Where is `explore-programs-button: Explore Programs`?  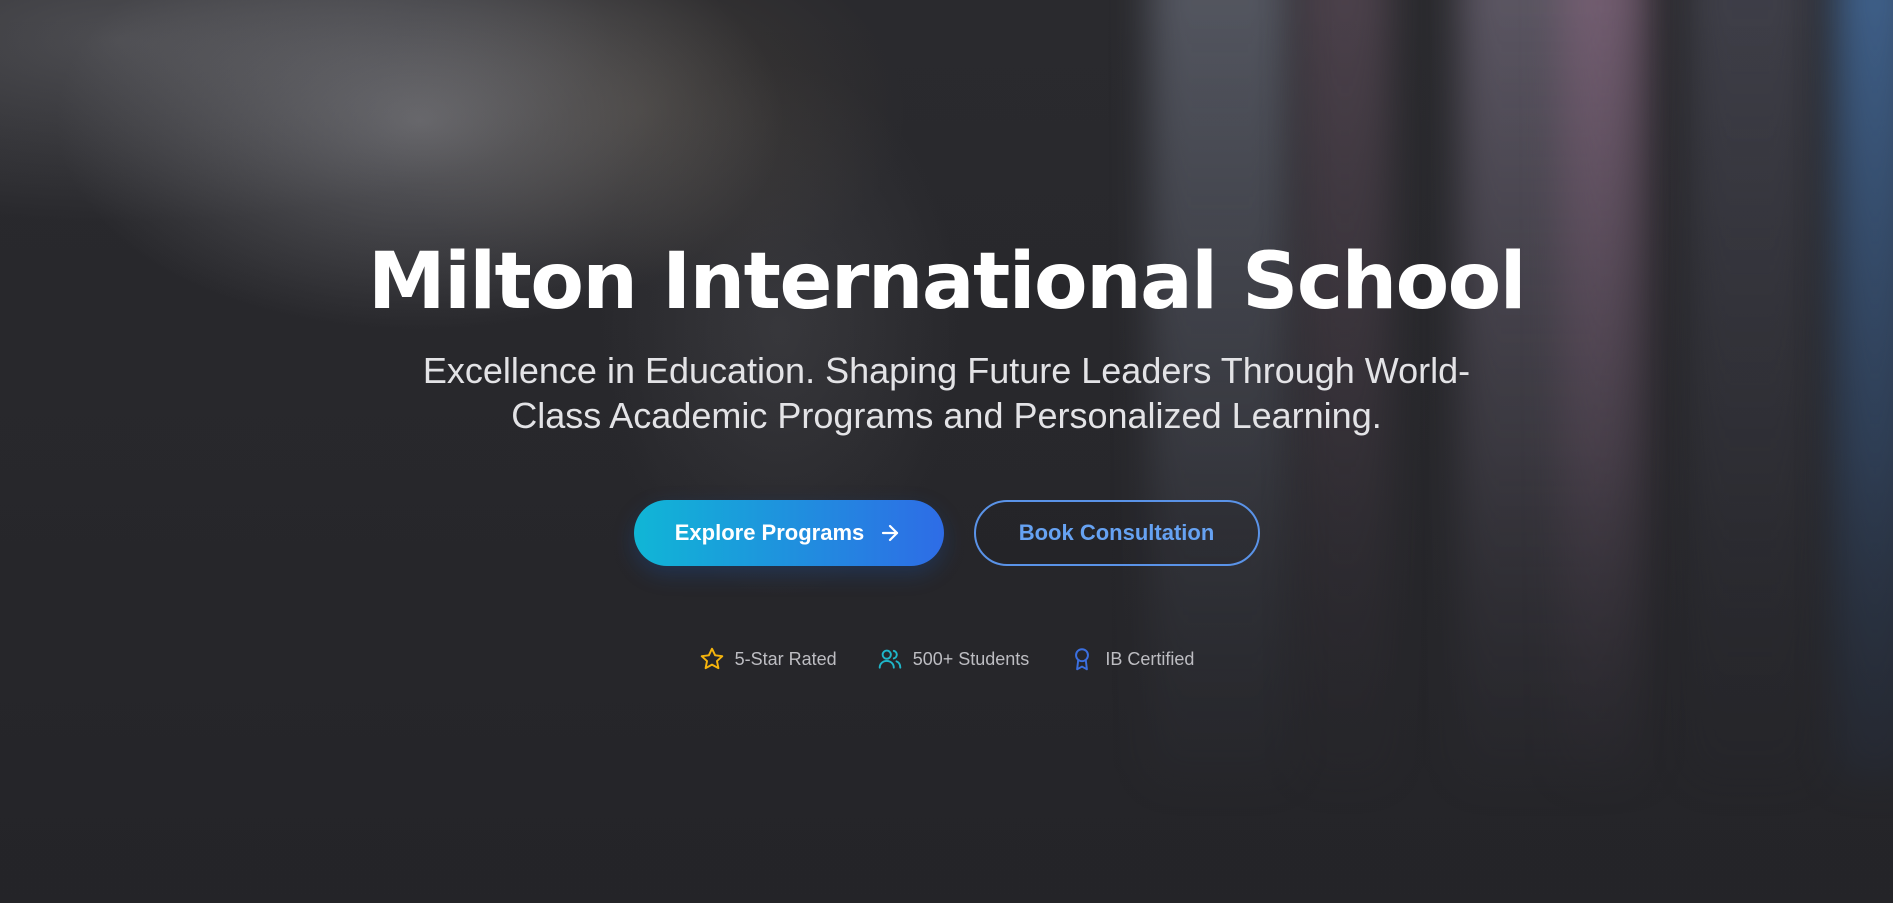
explore-programs-button: Explore Programs is located at coordinates (788, 533).